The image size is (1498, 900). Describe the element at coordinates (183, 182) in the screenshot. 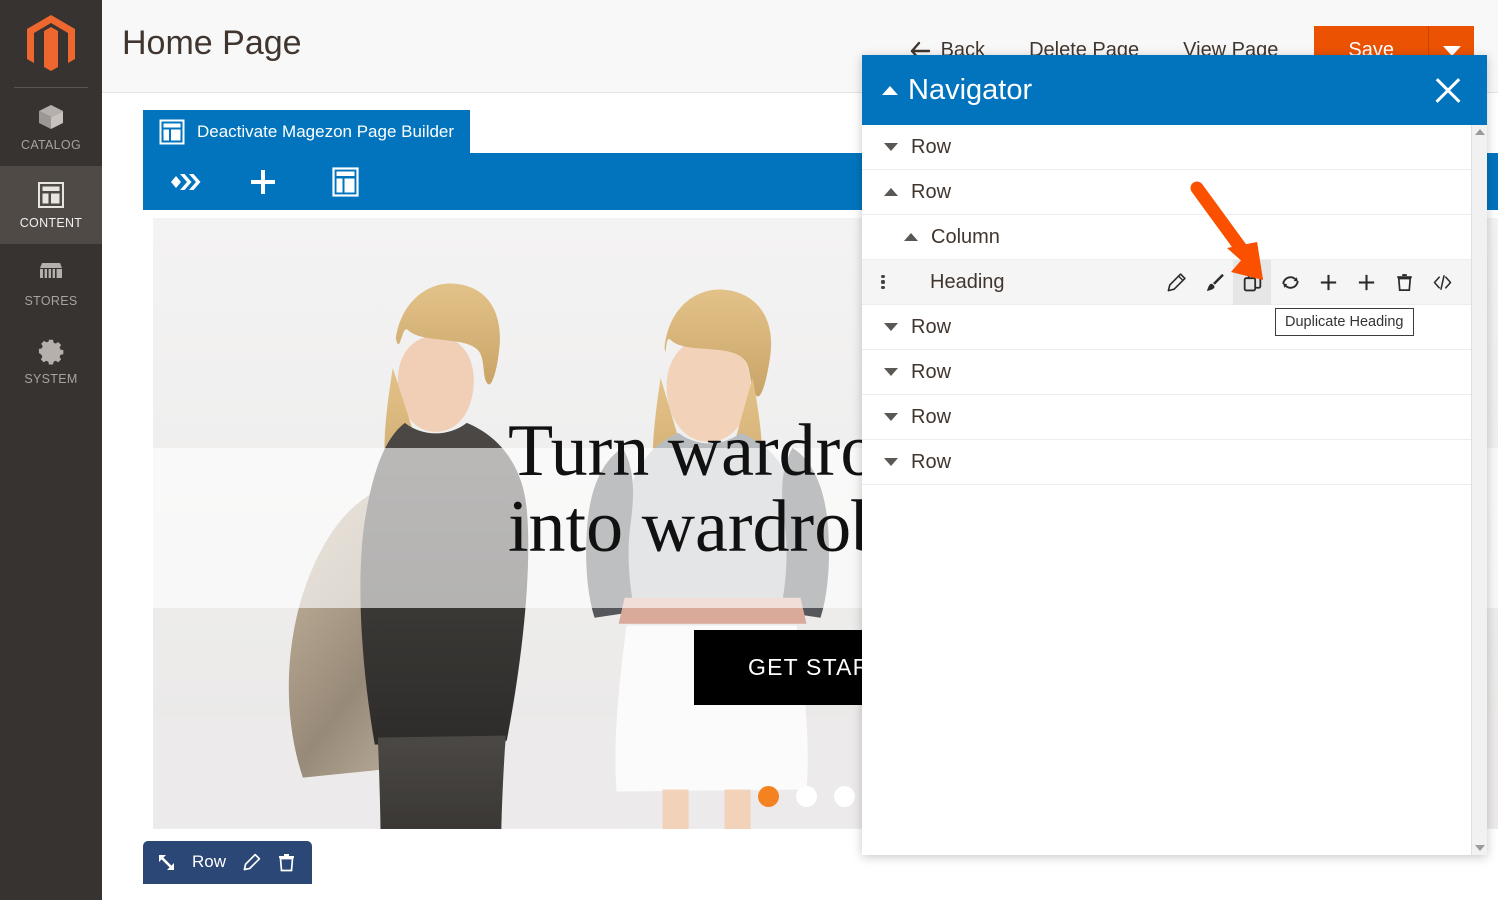

I see `magezon-logo-icon` at that location.